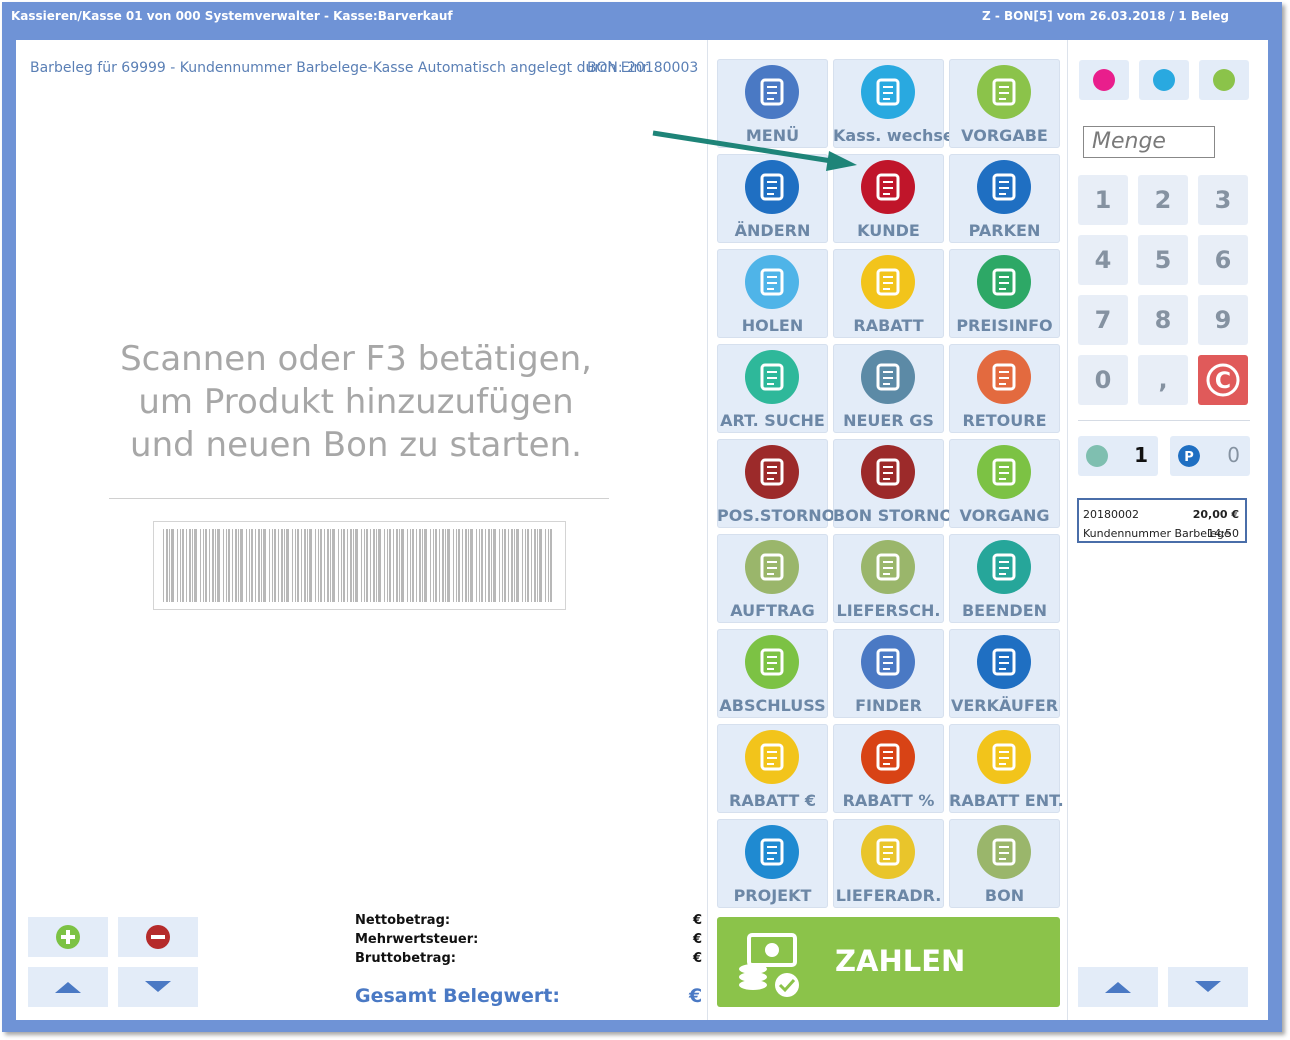 The width and height of the screenshot is (1290, 1040). What do you see at coordinates (772, 863) in the screenshot?
I see `fn-button-project: PROJEKT` at bounding box center [772, 863].